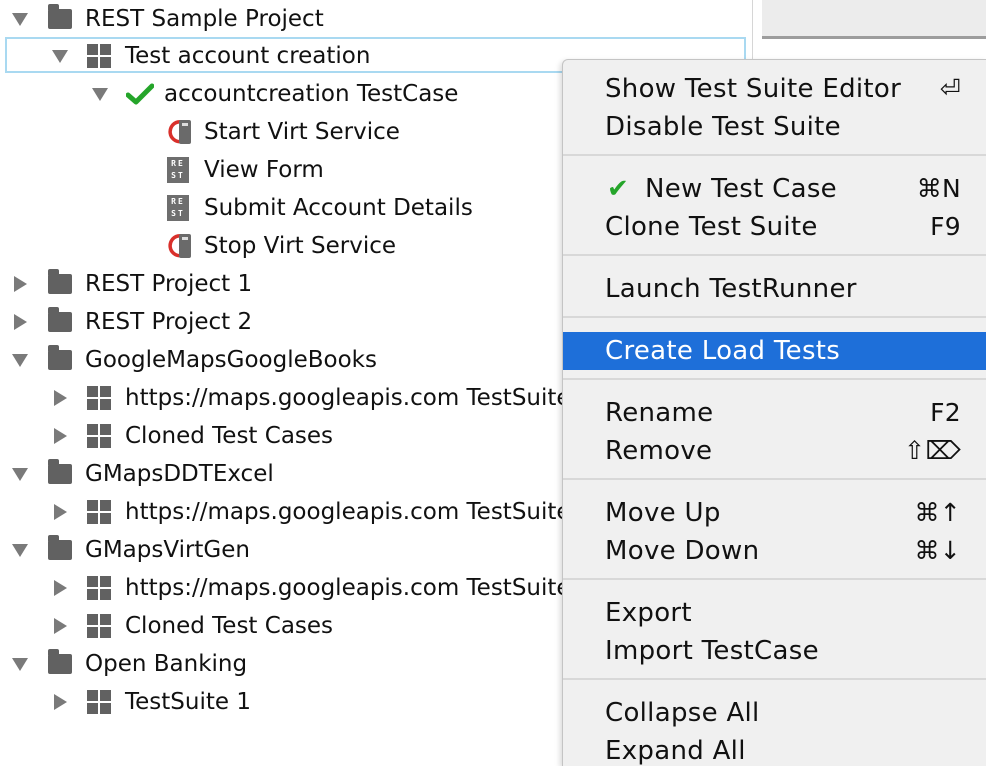 The height and width of the screenshot is (766, 986). What do you see at coordinates (741, 189) in the screenshot?
I see `menu-item-label: New Test Case` at bounding box center [741, 189].